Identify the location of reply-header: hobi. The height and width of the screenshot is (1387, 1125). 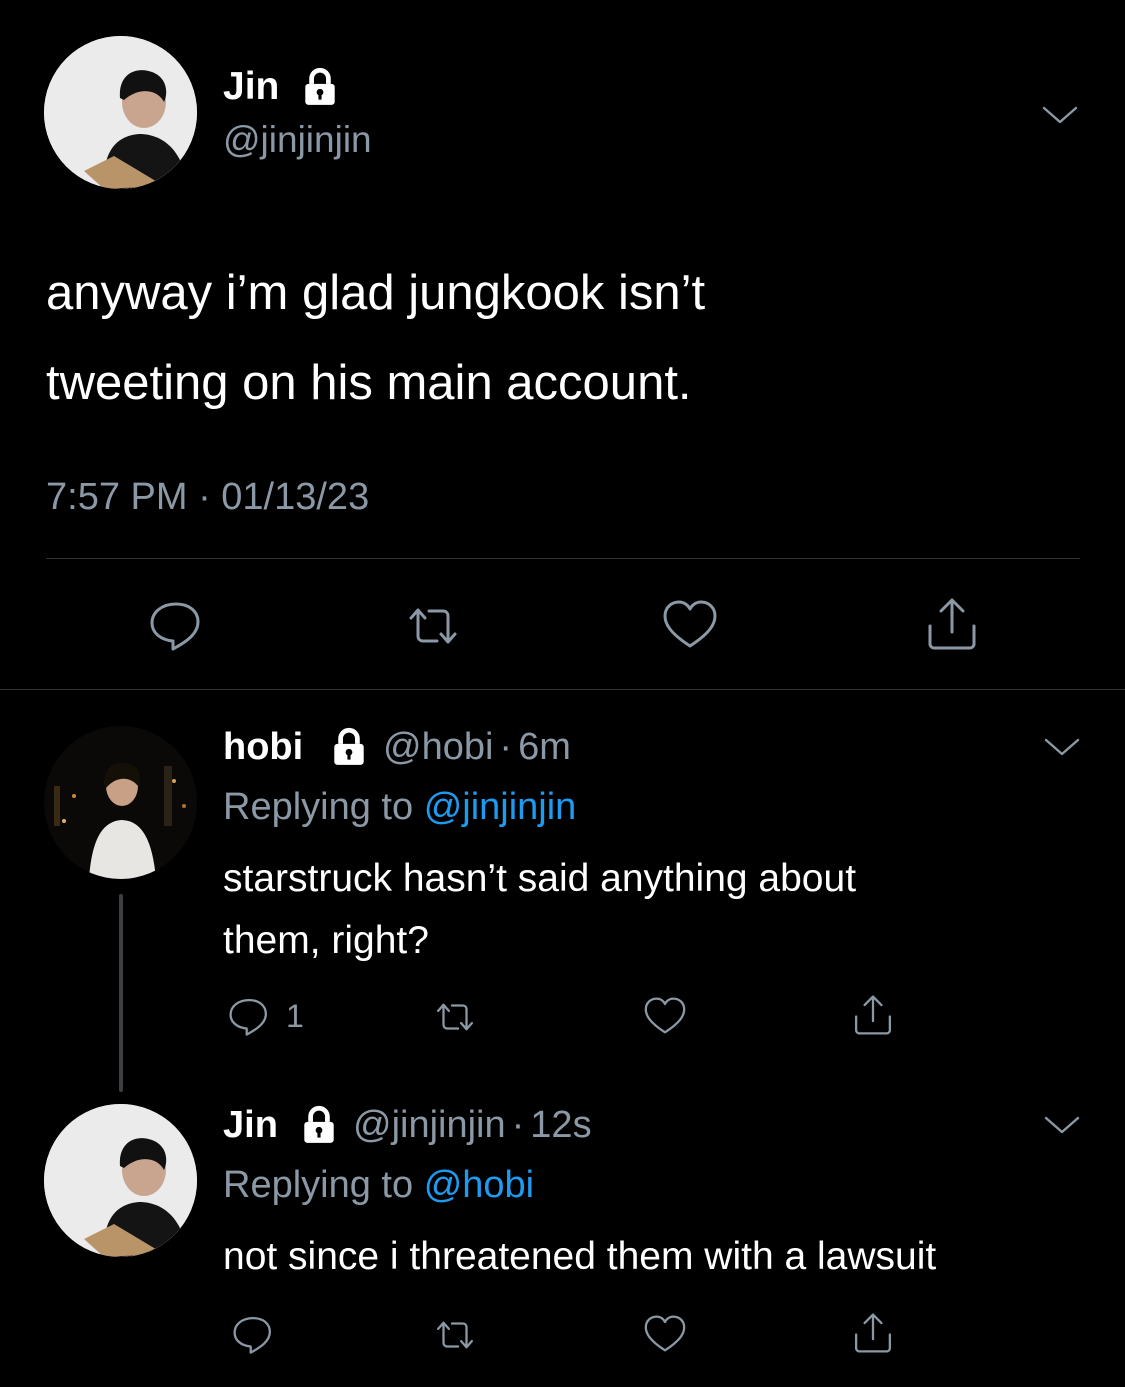
(263, 747).